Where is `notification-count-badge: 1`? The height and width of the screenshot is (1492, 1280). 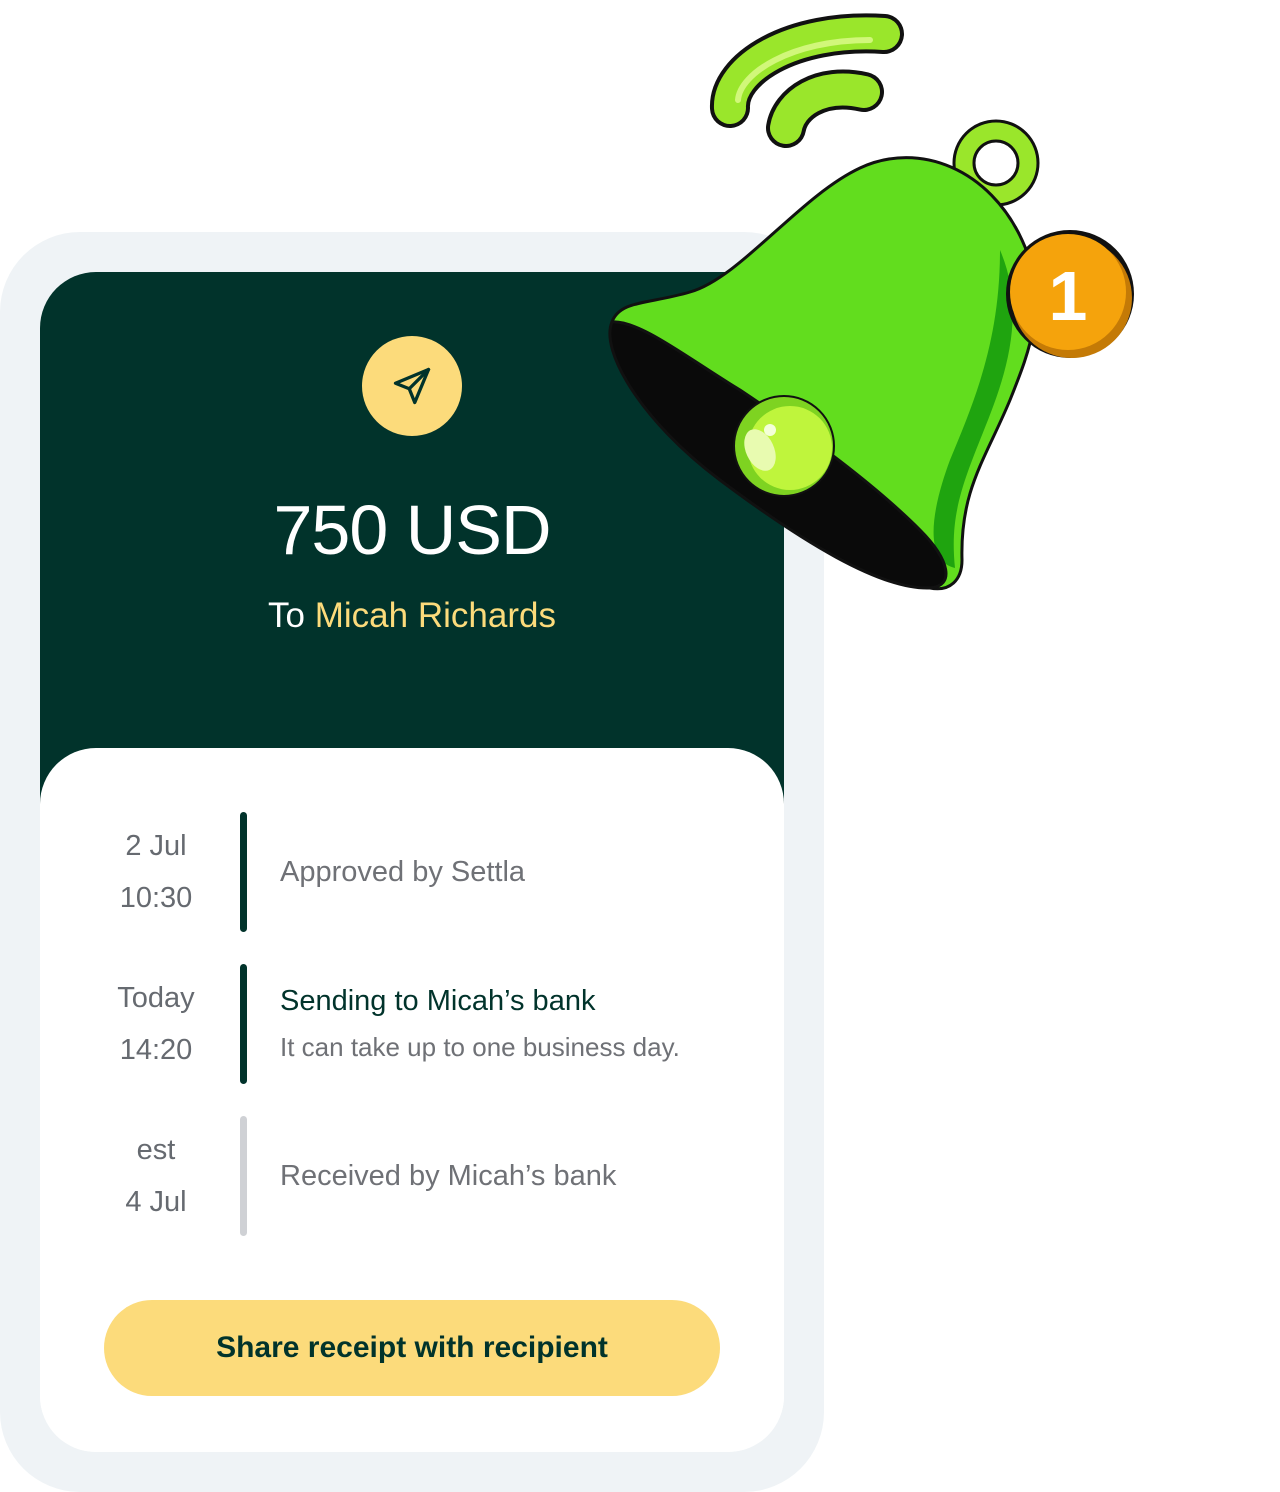
notification-count-badge: 1 is located at coordinates (1070, 294).